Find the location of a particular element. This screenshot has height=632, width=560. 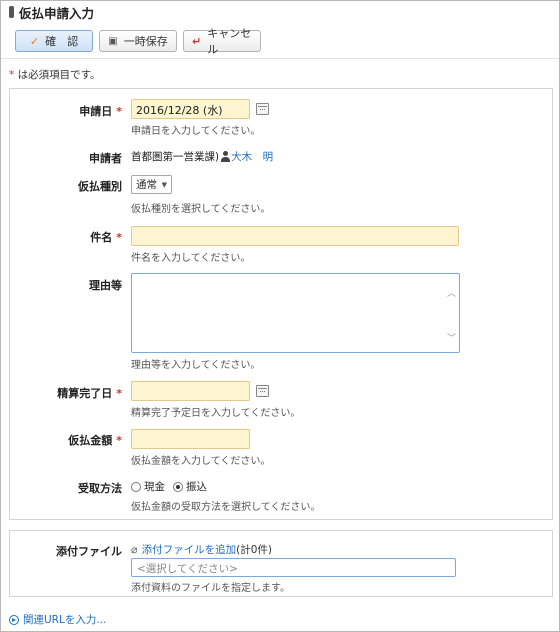

subject-input is located at coordinates (295, 236).